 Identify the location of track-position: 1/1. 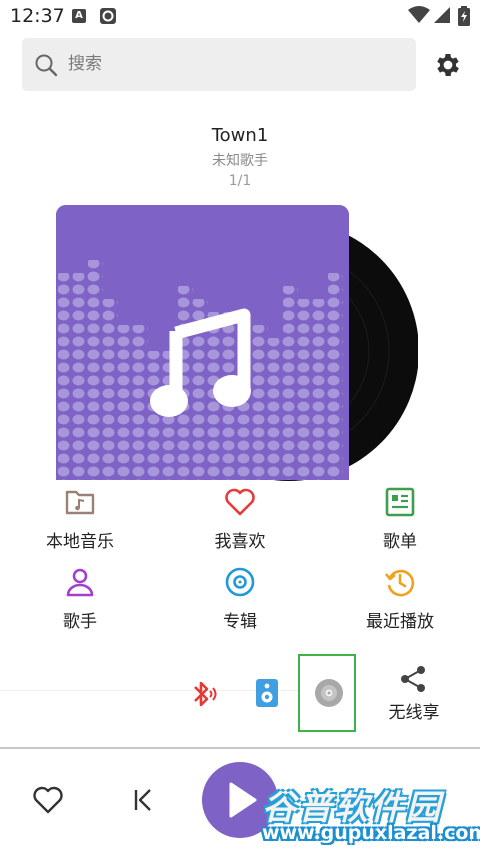
(240, 181).